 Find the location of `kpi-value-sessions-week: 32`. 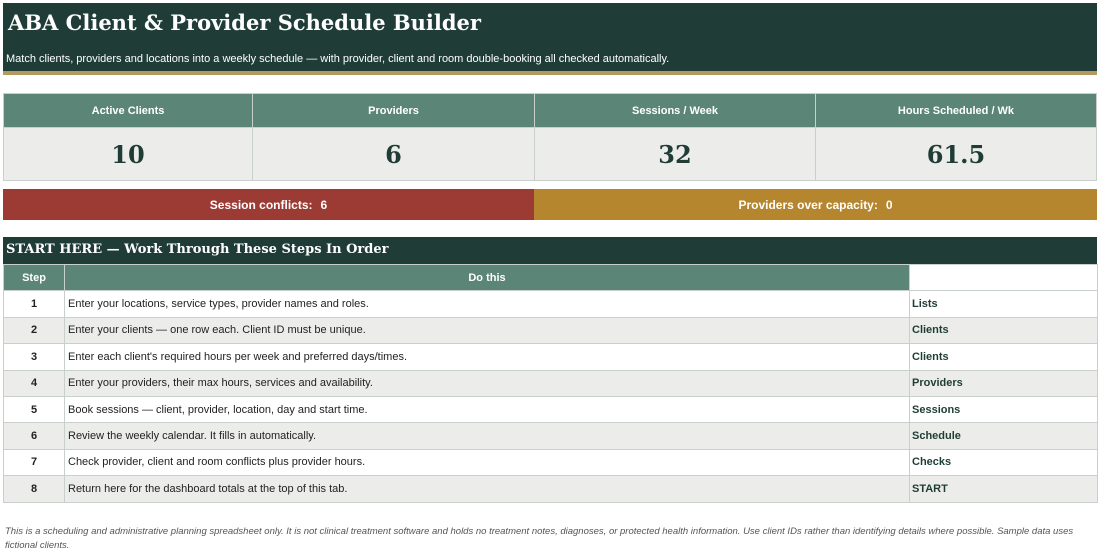

kpi-value-sessions-week: 32 is located at coordinates (675, 153).